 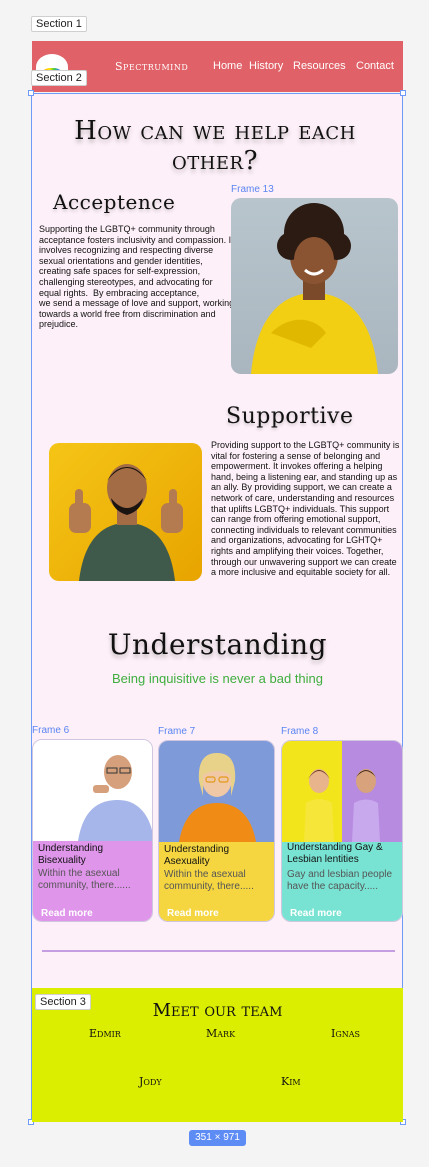 I want to click on understanding-title: Understanding, so click(x=217, y=644).